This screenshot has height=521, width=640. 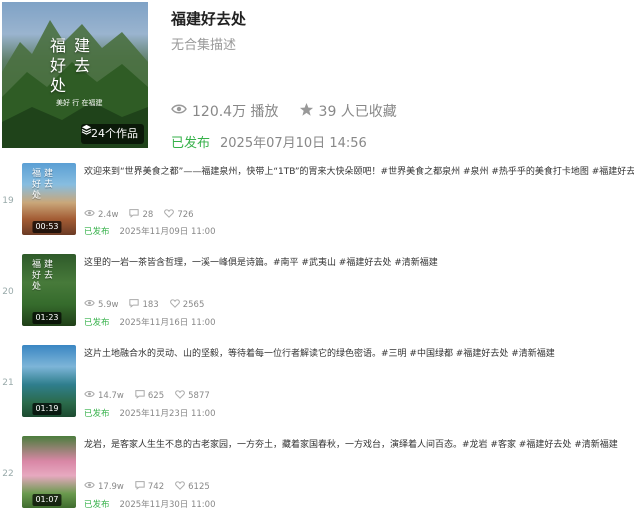 I want to click on item-index: 21, so click(x=8, y=383).